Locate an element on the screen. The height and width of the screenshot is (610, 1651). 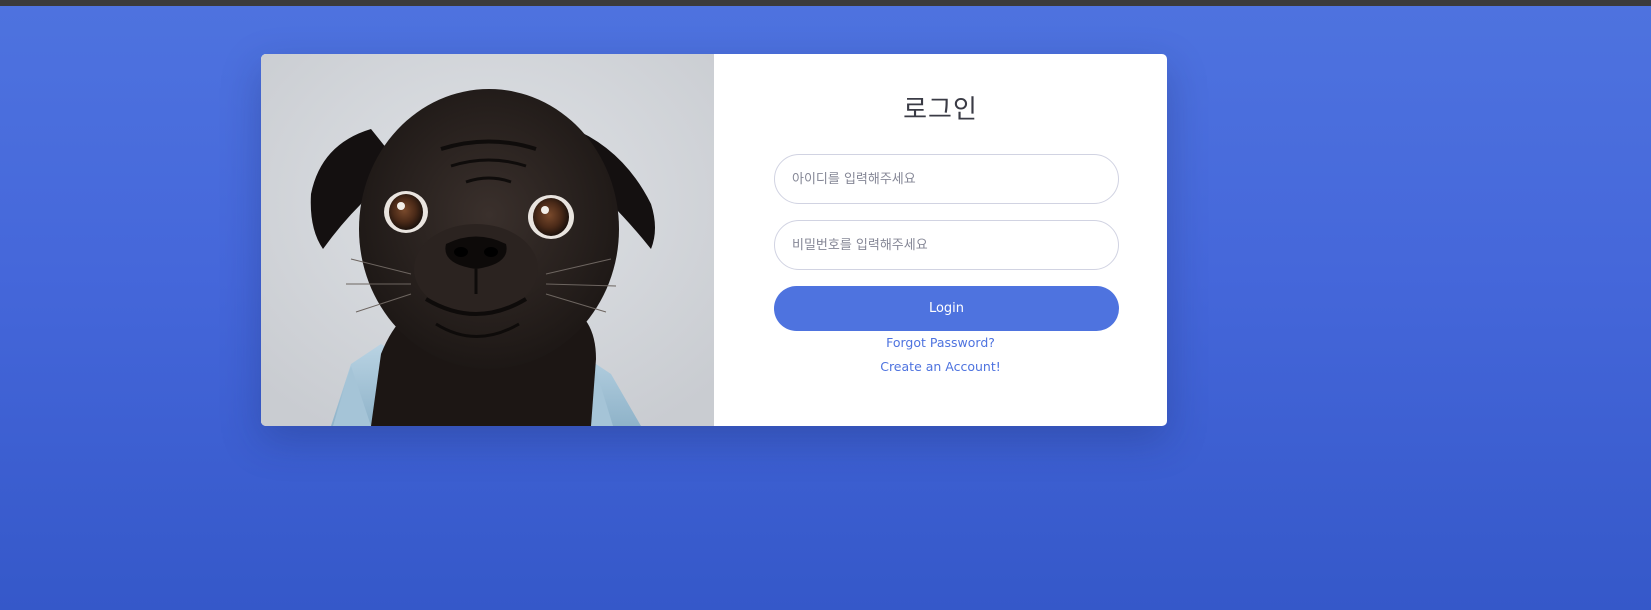
forgot-password-row: Forgot Password? is located at coordinates (940, 343).